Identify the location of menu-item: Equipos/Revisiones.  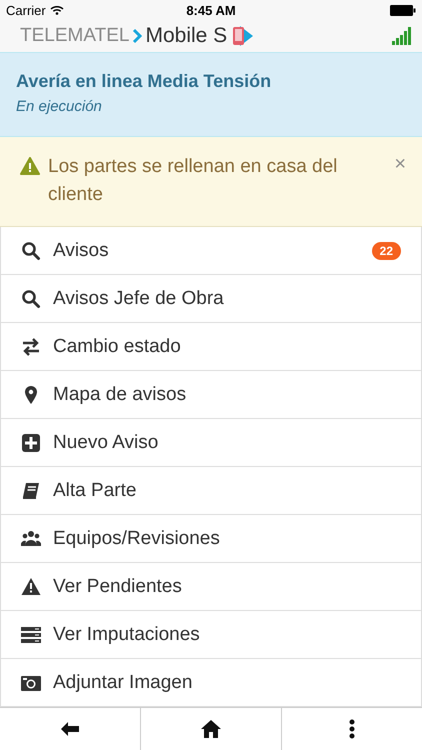
(211, 539).